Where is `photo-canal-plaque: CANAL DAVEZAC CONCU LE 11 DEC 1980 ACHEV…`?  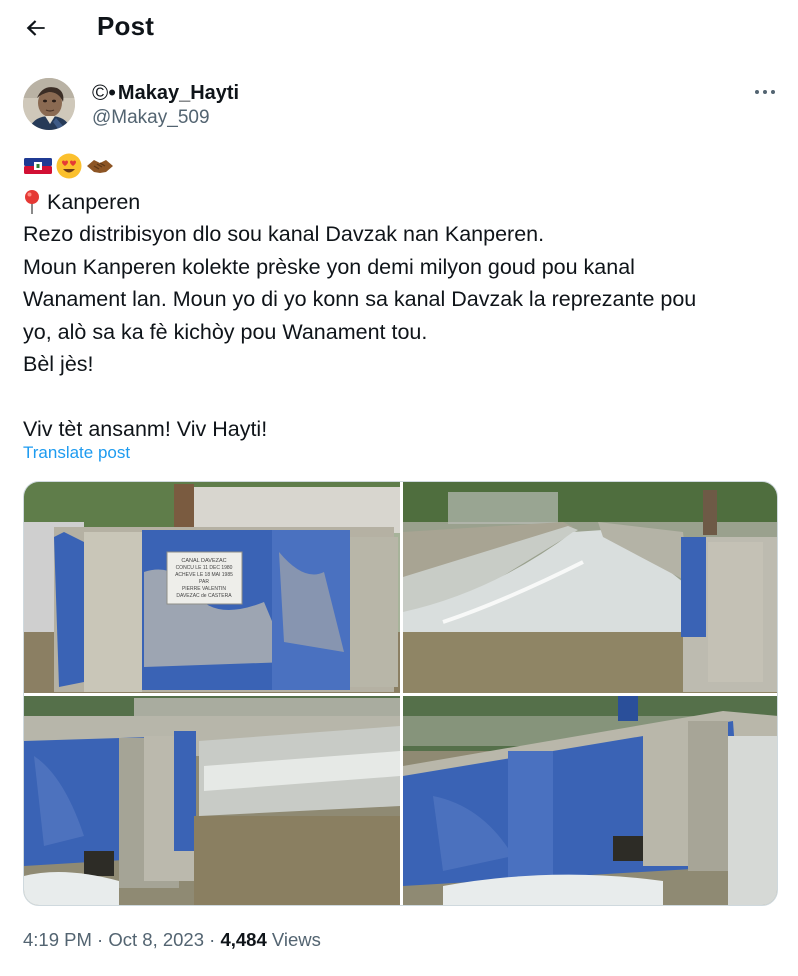
photo-canal-plaque: CANAL DAVEZAC CONCU LE 11 DEC 1980 ACHEV… is located at coordinates (212, 587).